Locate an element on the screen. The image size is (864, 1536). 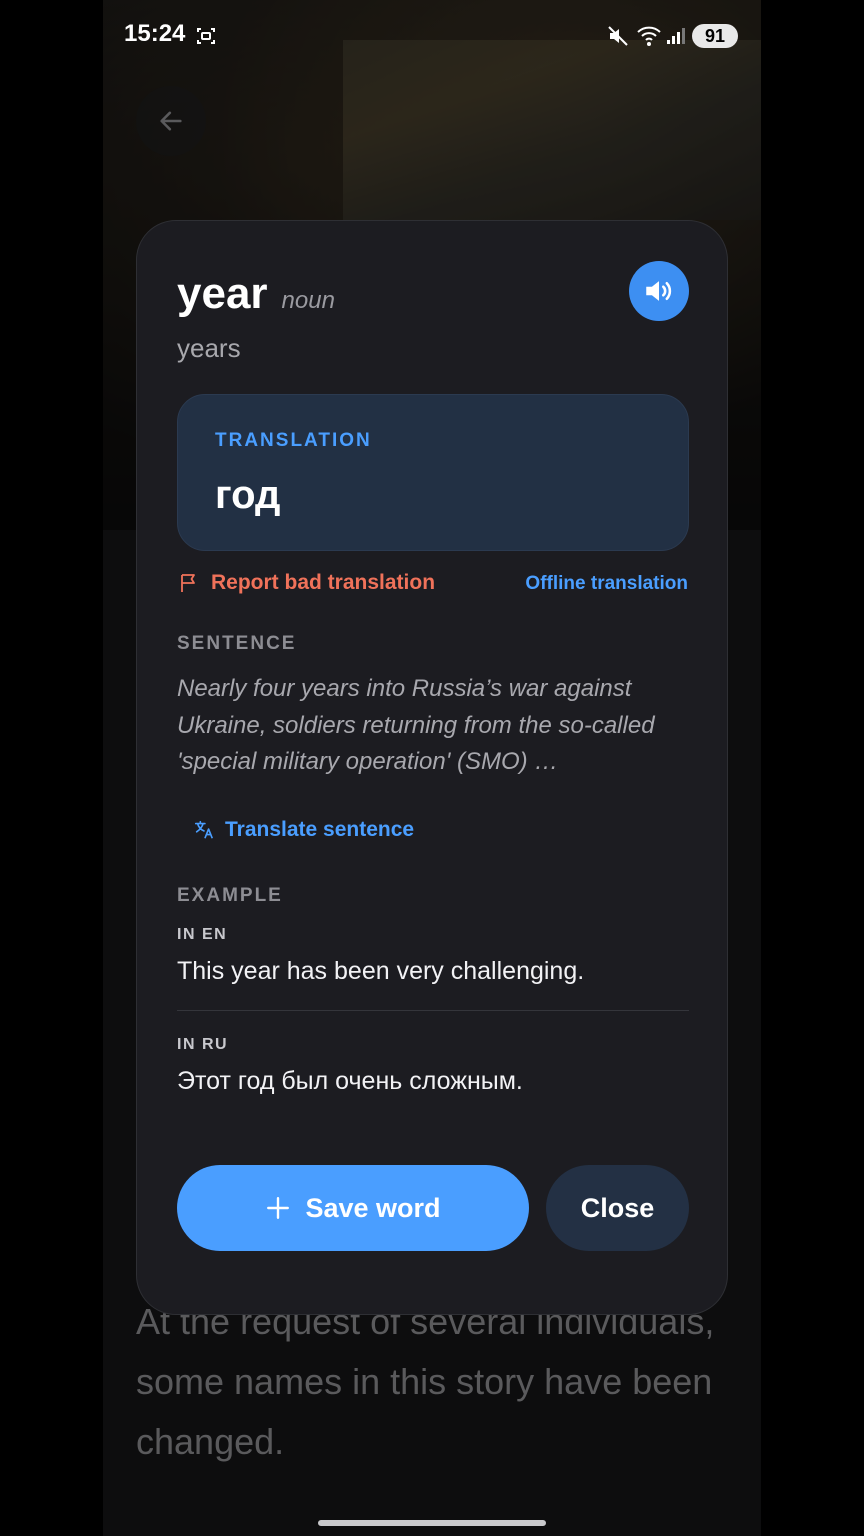
pronounce-button is located at coordinates (659, 291).